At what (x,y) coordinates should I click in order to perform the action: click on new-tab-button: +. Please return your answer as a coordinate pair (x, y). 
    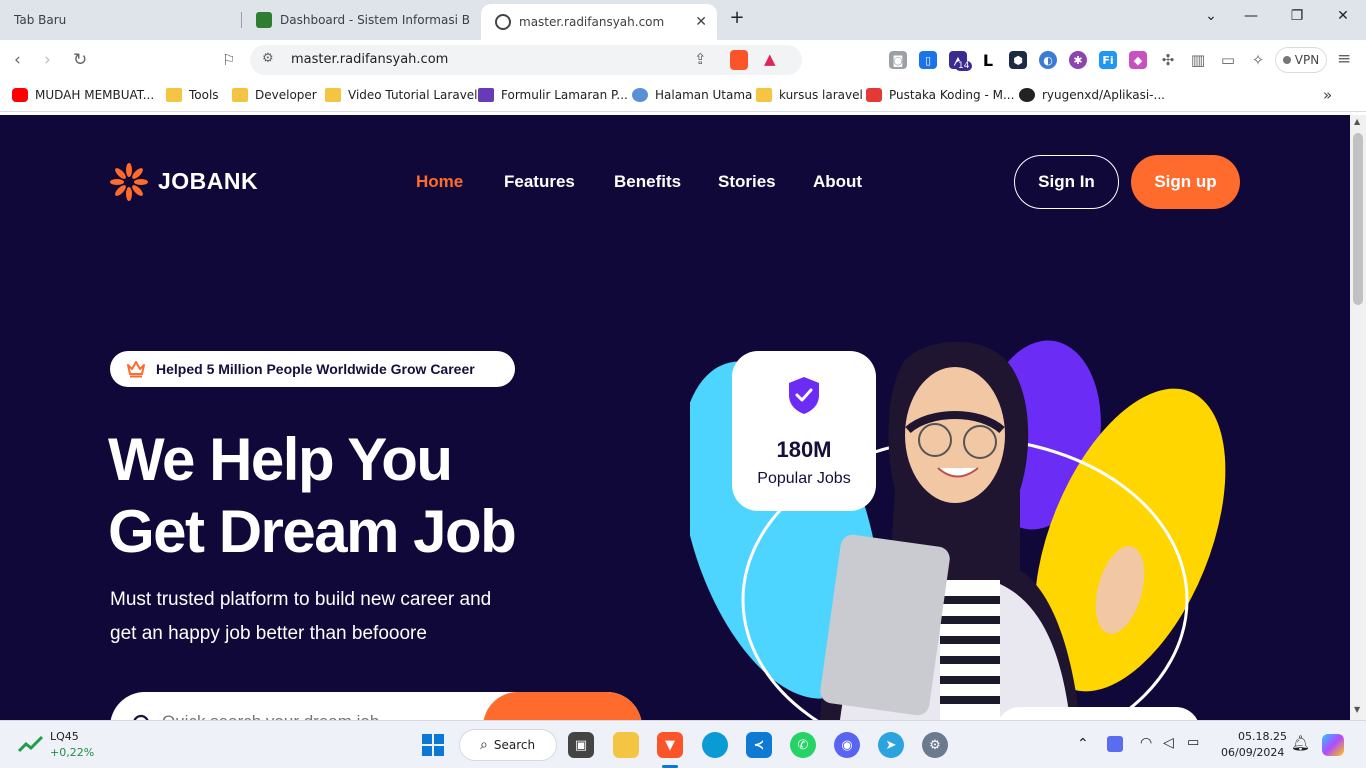
    Looking at the image, I should click on (737, 17).